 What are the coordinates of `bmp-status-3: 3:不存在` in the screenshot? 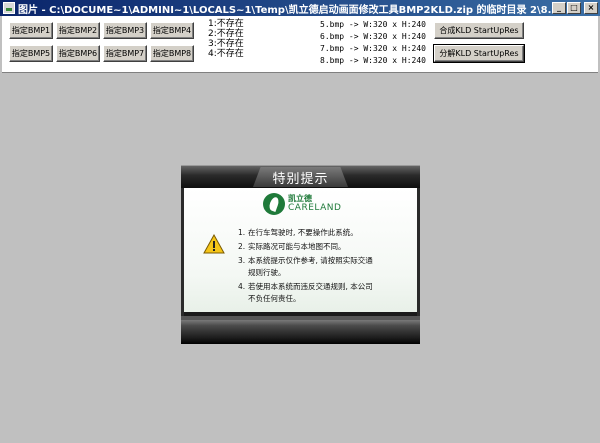 It's located at (226, 44).